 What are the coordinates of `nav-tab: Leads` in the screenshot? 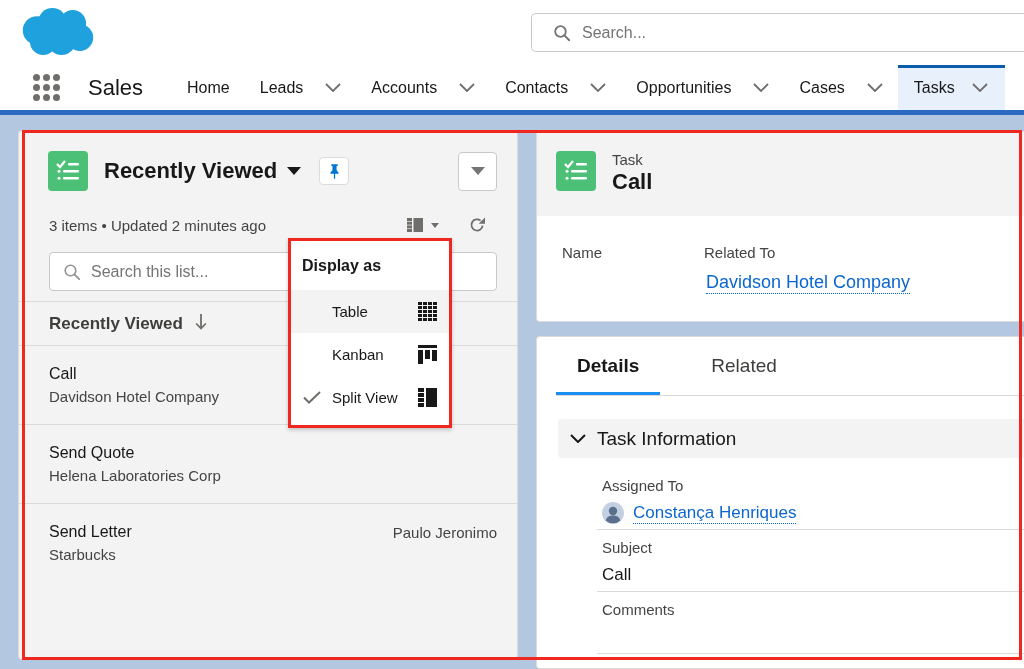 It's located at (300, 87).